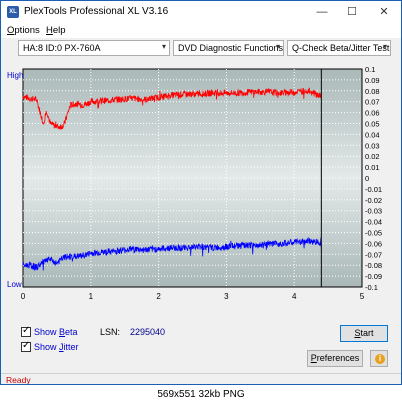 The width and height of the screenshot is (402, 404). I want to click on menu-bar: Options Help, so click(201, 30).